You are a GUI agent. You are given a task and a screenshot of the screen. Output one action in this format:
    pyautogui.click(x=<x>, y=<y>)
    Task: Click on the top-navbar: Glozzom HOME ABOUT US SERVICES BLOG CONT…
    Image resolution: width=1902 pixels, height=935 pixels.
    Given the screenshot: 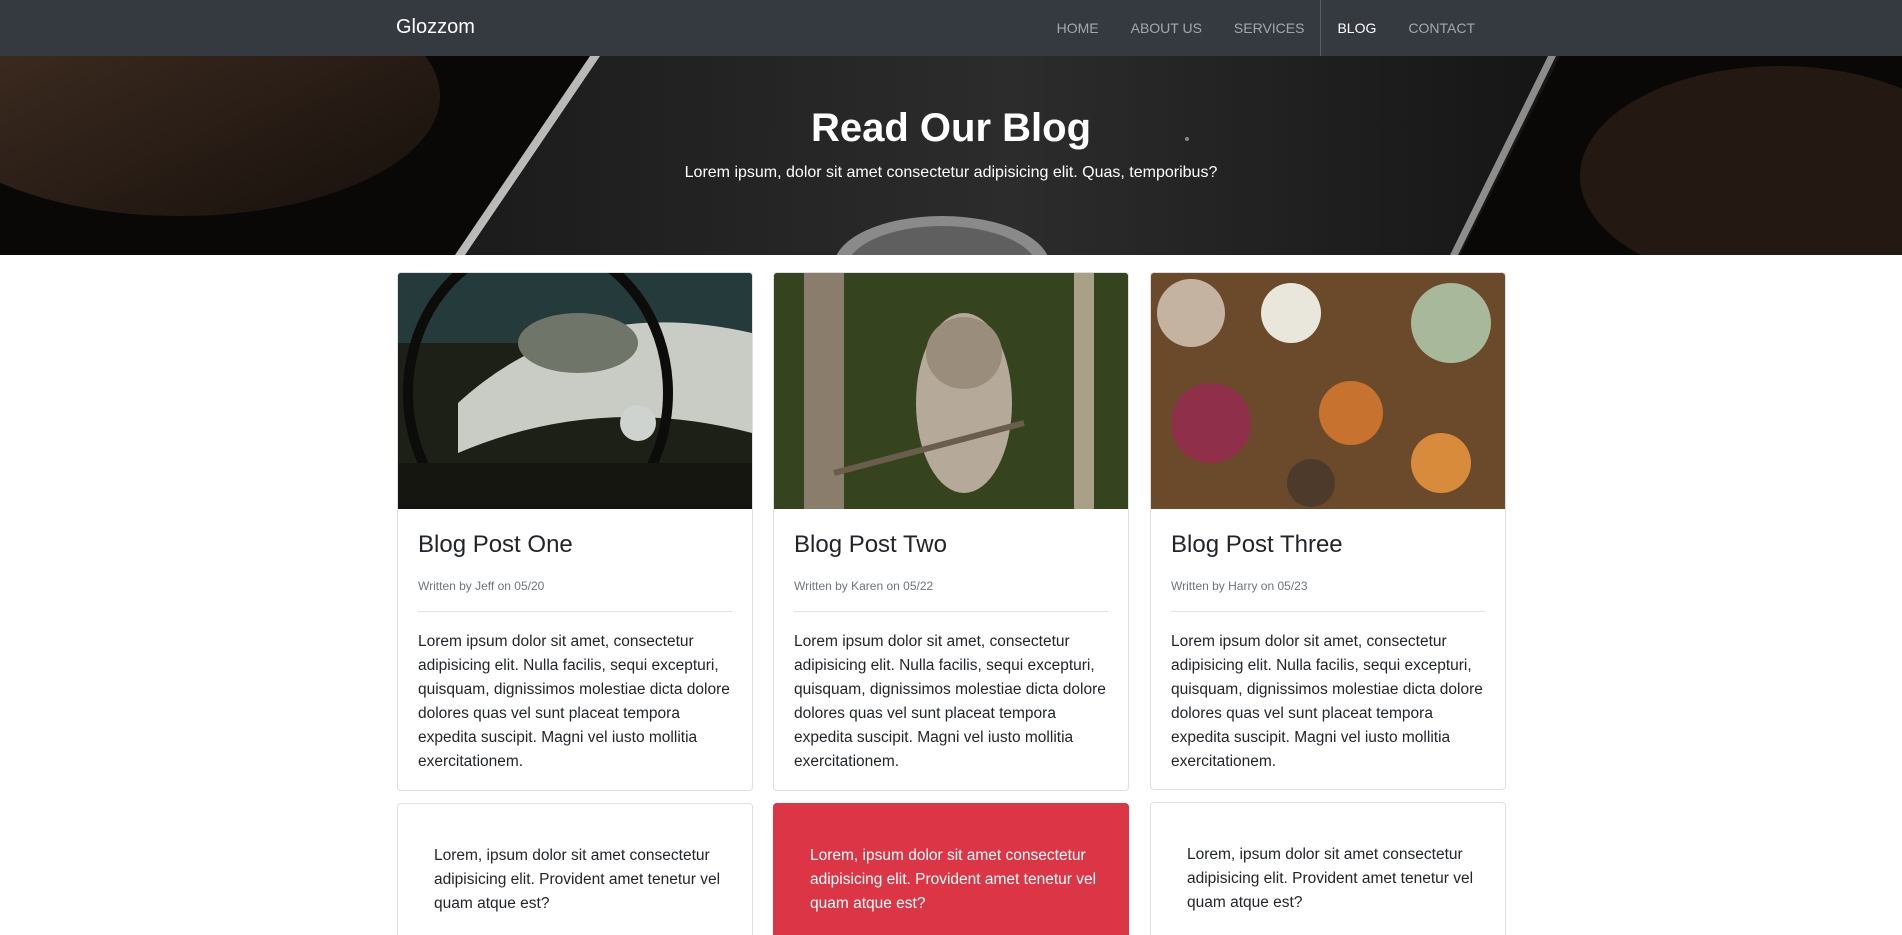 What is the action you would take?
    pyautogui.click(x=951, y=28)
    